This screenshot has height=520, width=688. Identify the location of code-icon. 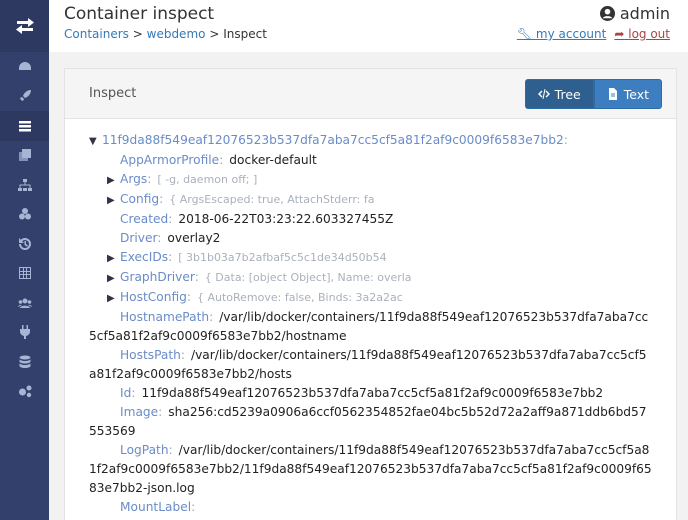
(543, 94).